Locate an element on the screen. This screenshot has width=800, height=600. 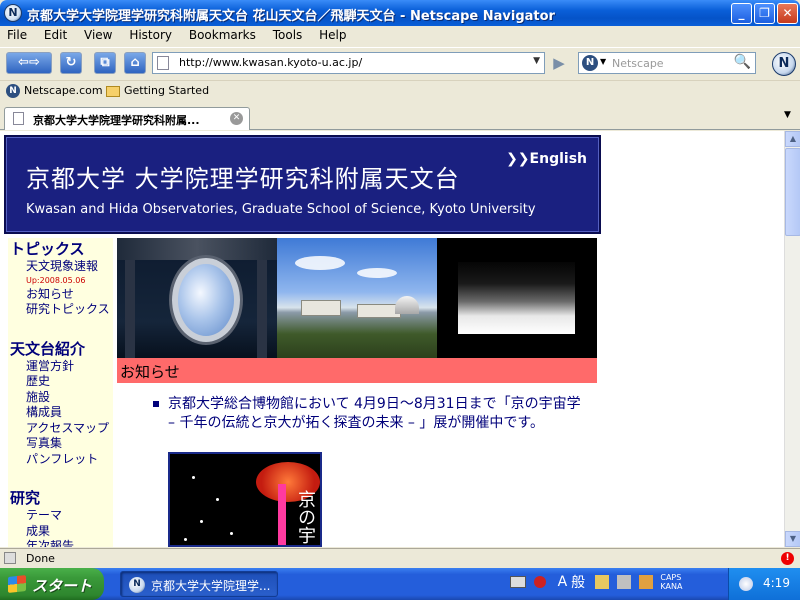
photo-strip is located at coordinates (357, 298).